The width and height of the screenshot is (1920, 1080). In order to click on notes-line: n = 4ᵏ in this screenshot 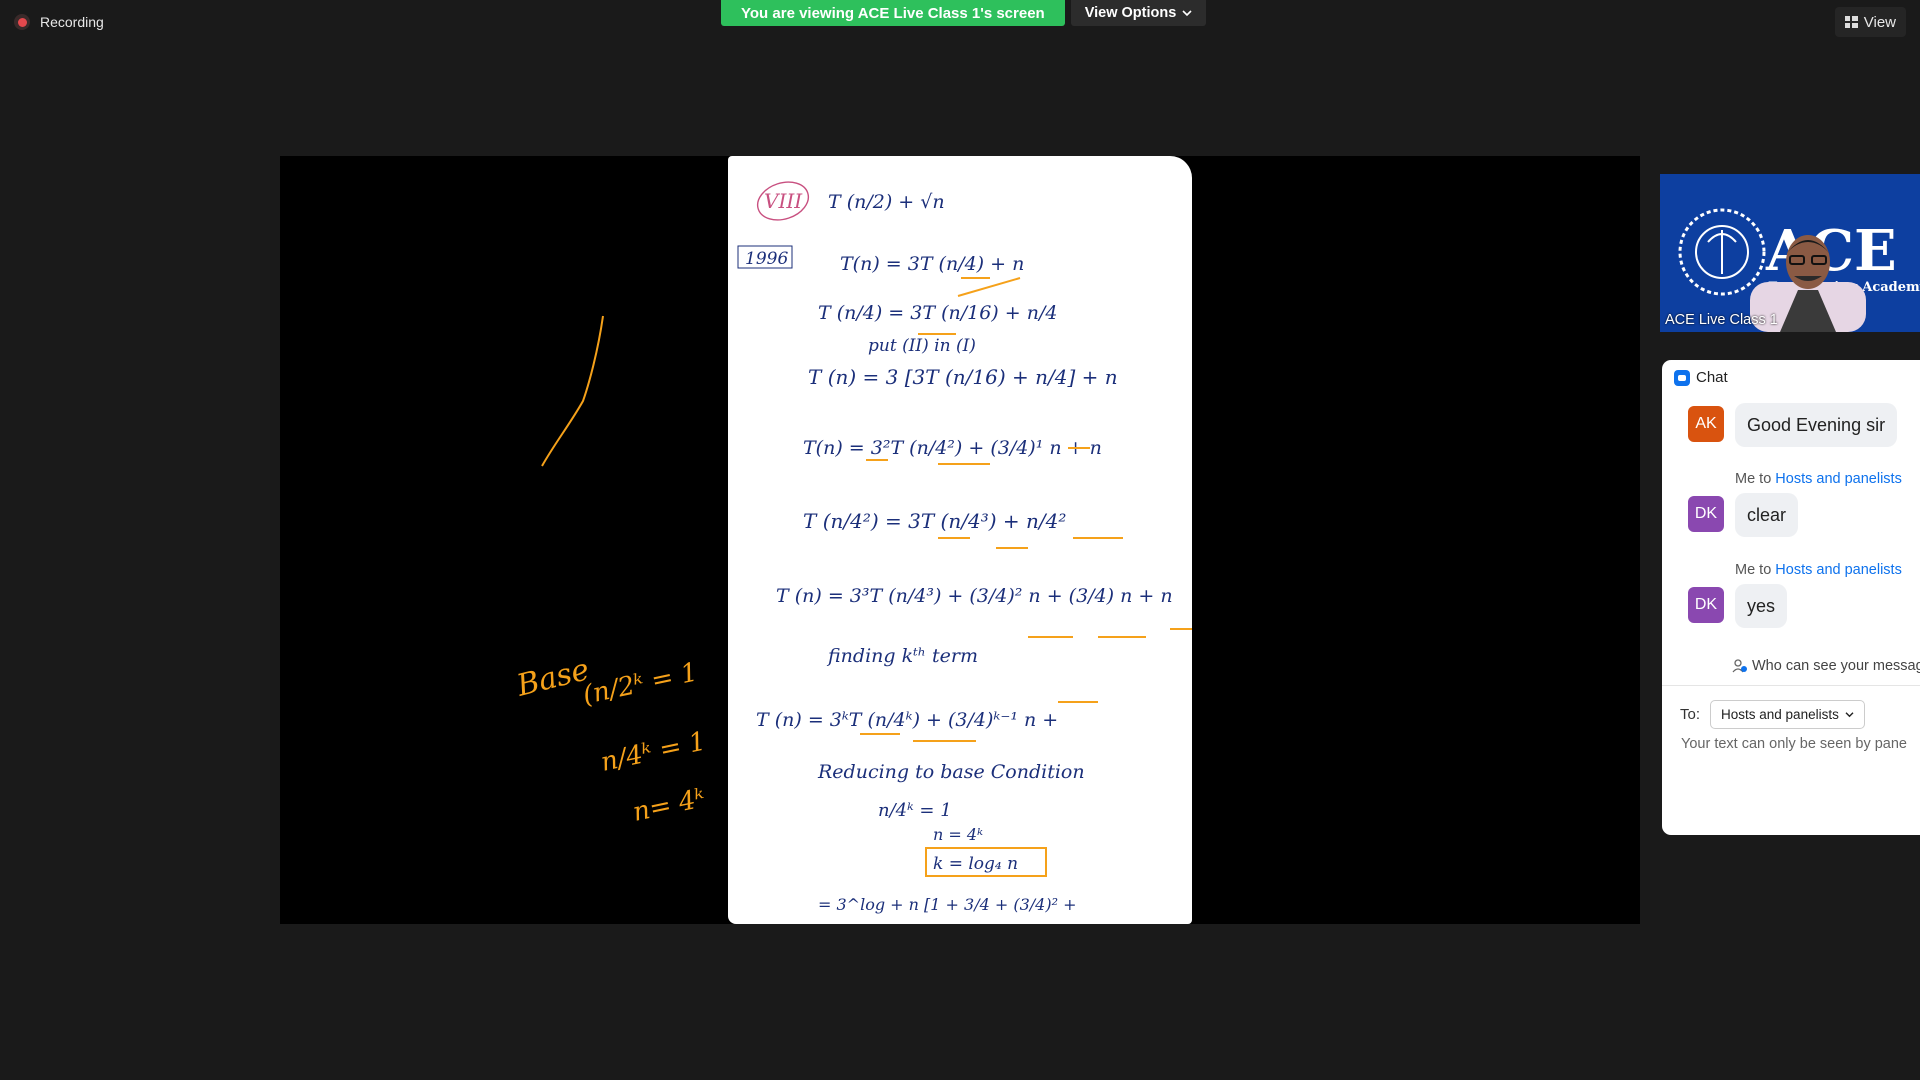, I will do `click(958, 834)`.